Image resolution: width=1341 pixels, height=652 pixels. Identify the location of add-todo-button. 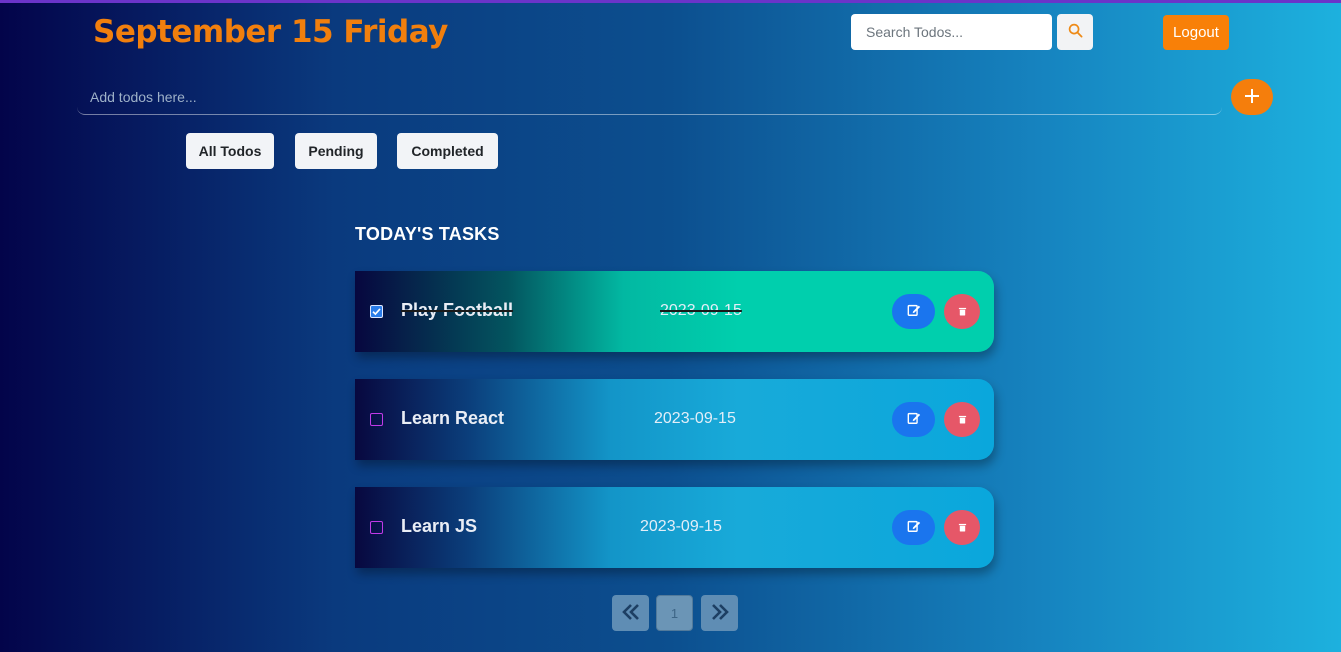
(1252, 97).